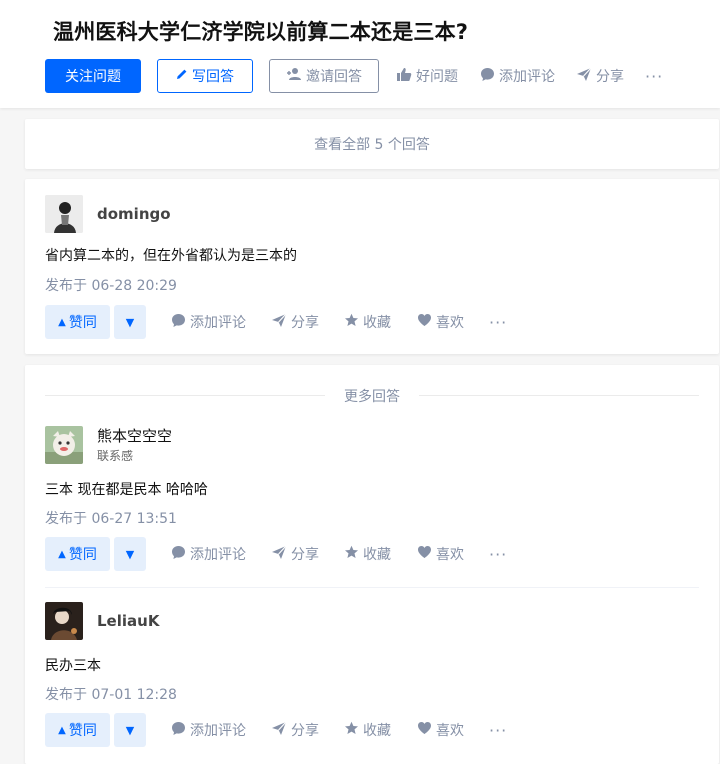  What do you see at coordinates (73, 665) in the screenshot?
I see `answer-content: 民办三本` at bounding box center [73, 665].